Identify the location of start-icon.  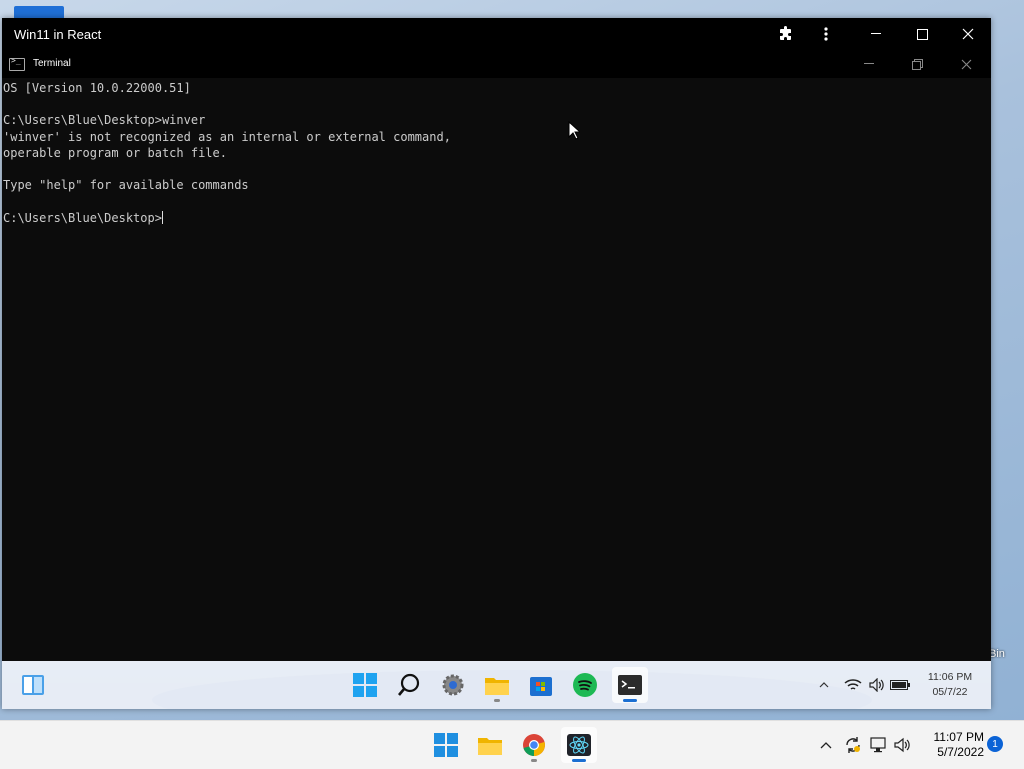
(365, 685).